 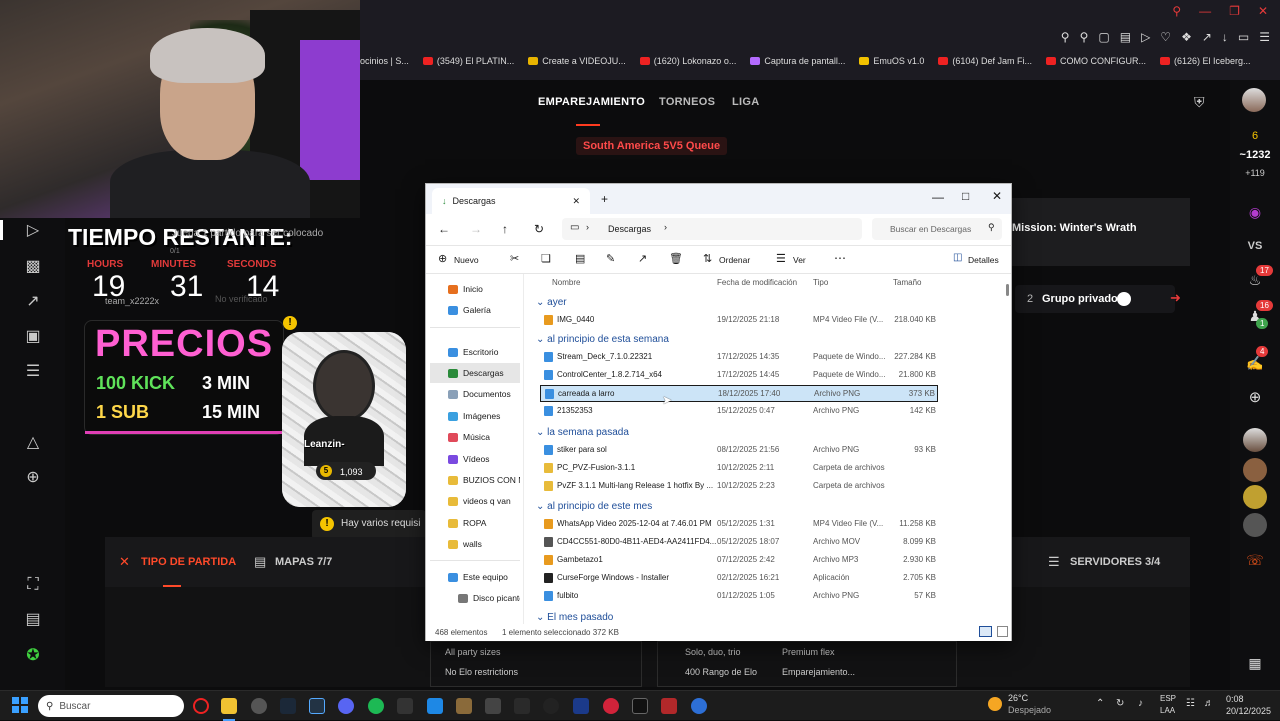 What do you see at coordinates (444, 229) in the screenshot?
I see `back-icon: ←` at bounding box center [444, 229].